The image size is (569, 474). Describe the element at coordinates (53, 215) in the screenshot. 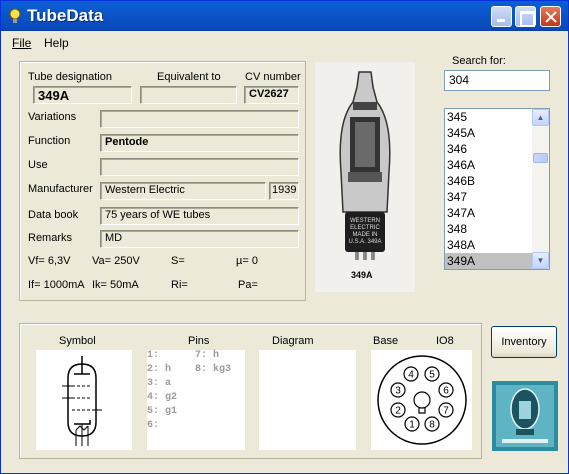

I see `databook-label: Data book` at that location.